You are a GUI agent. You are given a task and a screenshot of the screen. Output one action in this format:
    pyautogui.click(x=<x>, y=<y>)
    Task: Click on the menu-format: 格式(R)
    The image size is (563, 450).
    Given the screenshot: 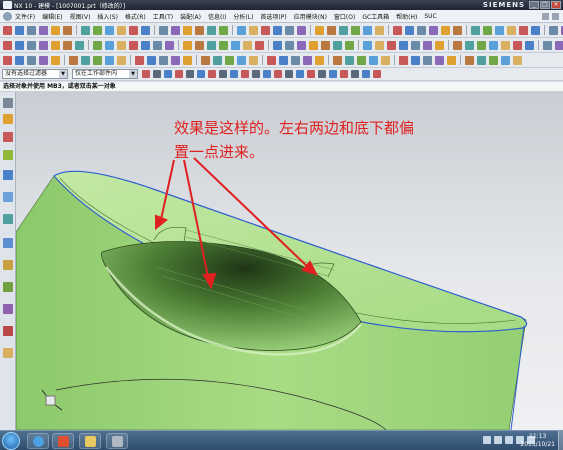 What is the action you would take?
    pyautogui.click(x=135, y=16)
    